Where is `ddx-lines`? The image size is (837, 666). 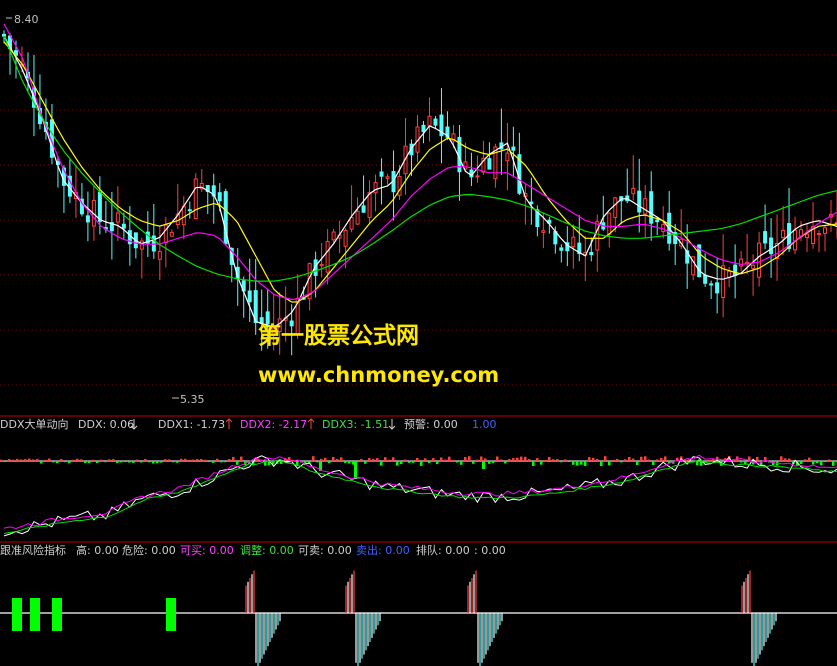
ddx-lines is located at coordinates (420, 495).